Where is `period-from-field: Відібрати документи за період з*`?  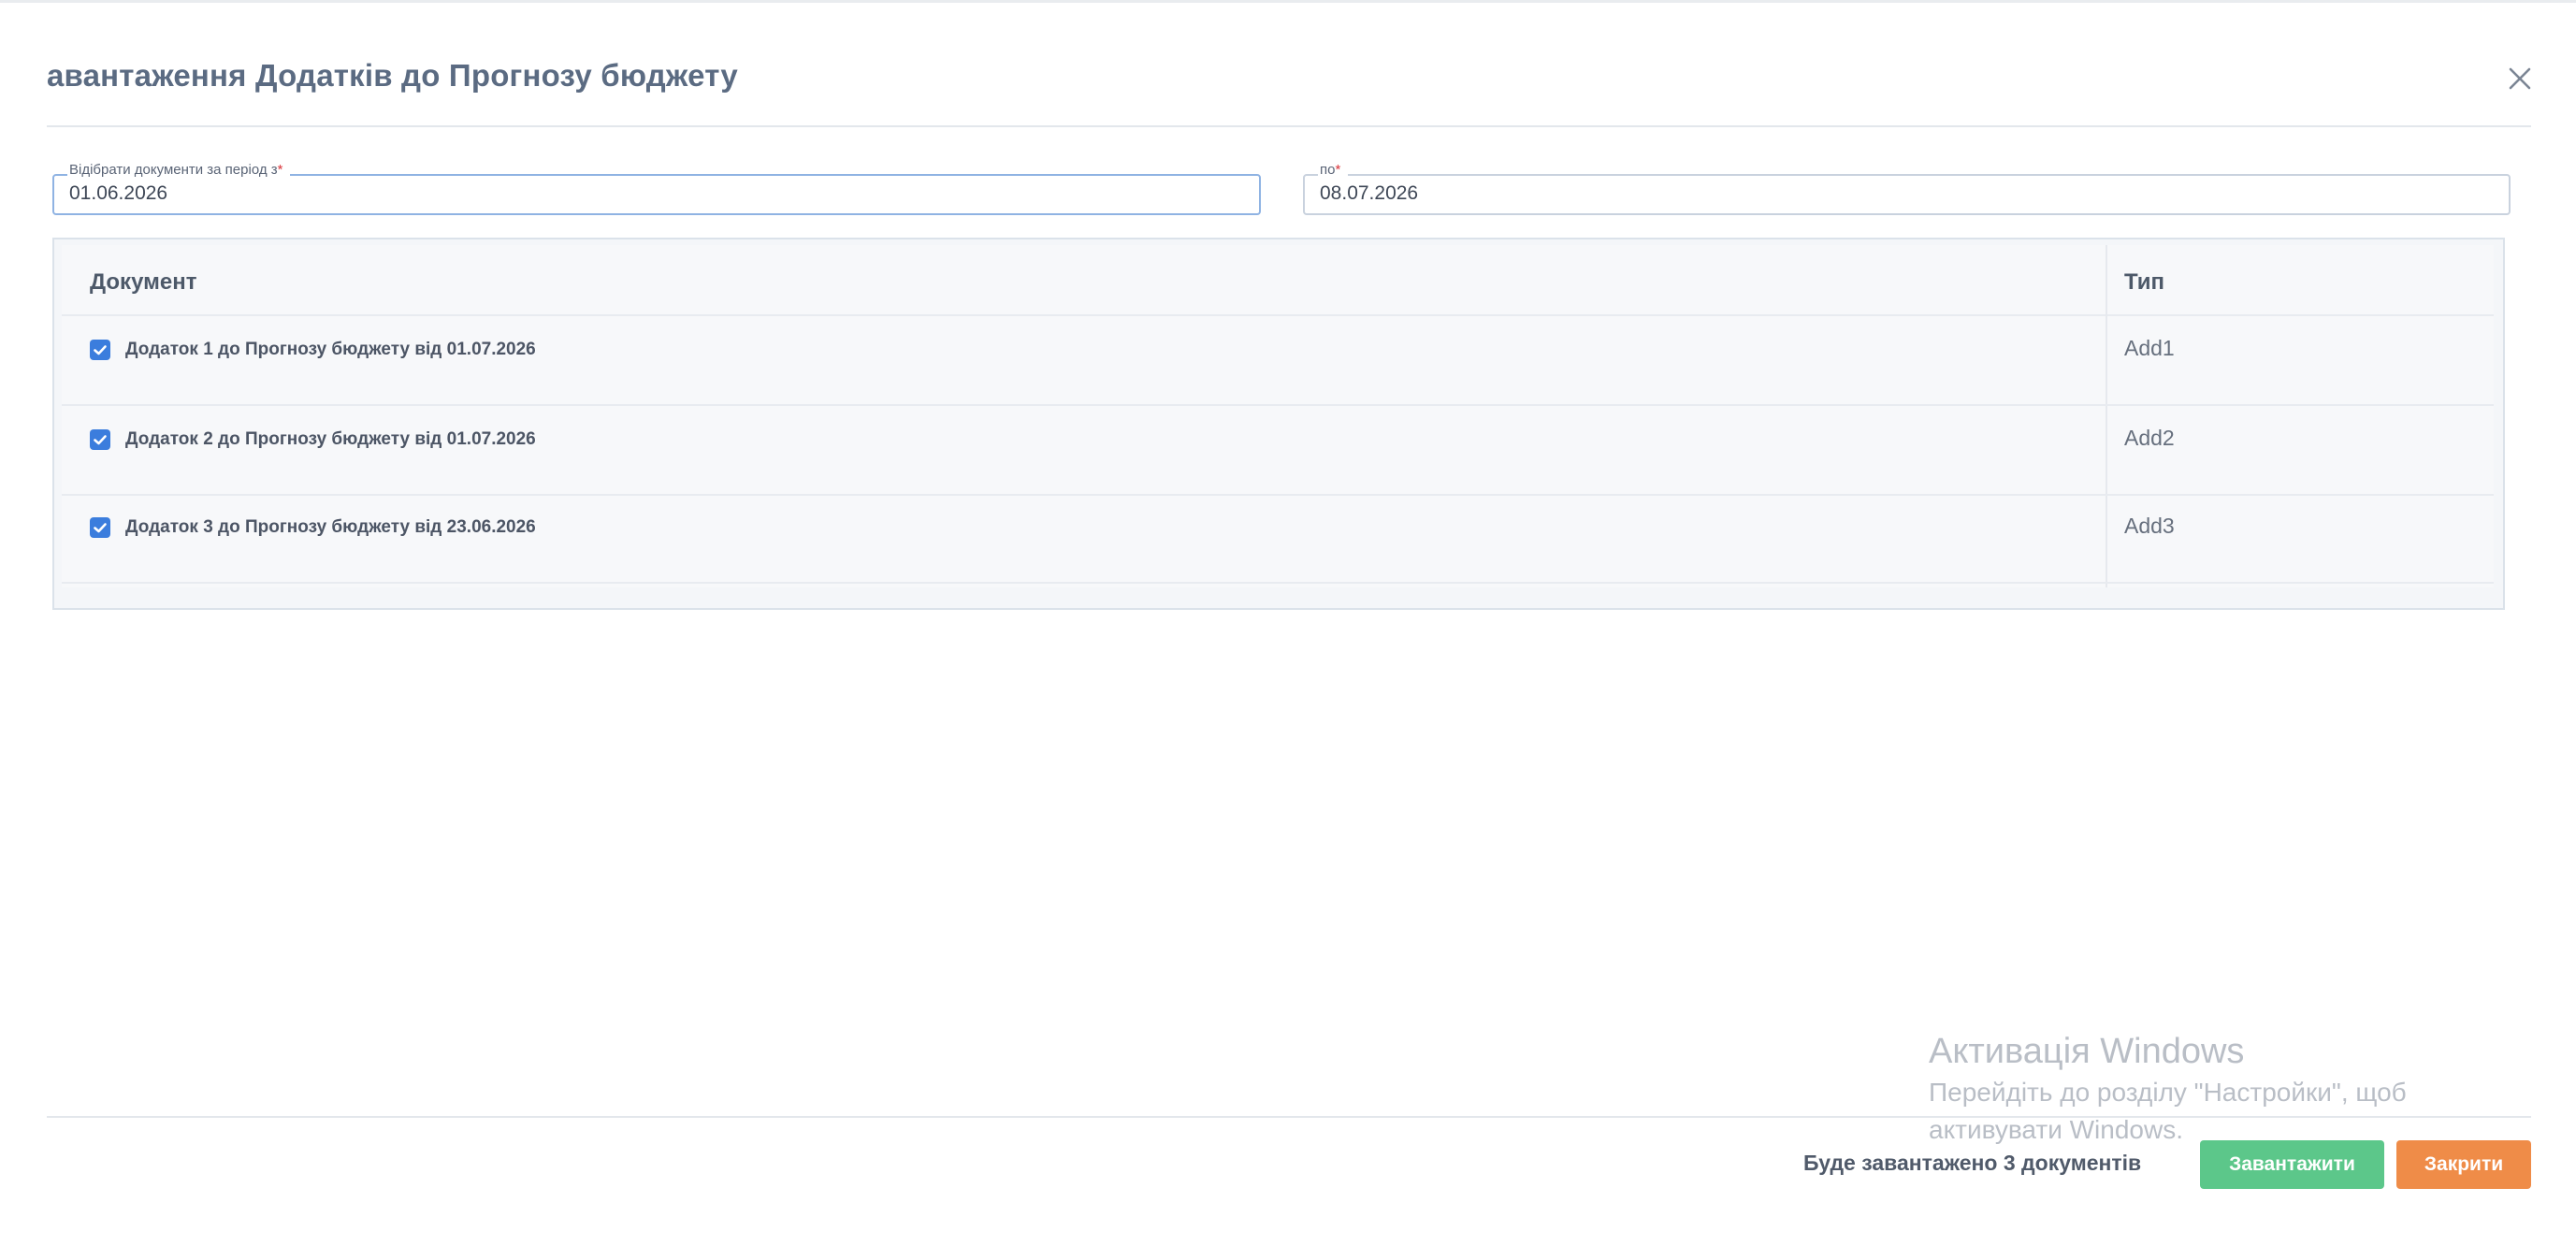
period-from-field: Відібрати документи за період з* is located at coordinates (657, 188).